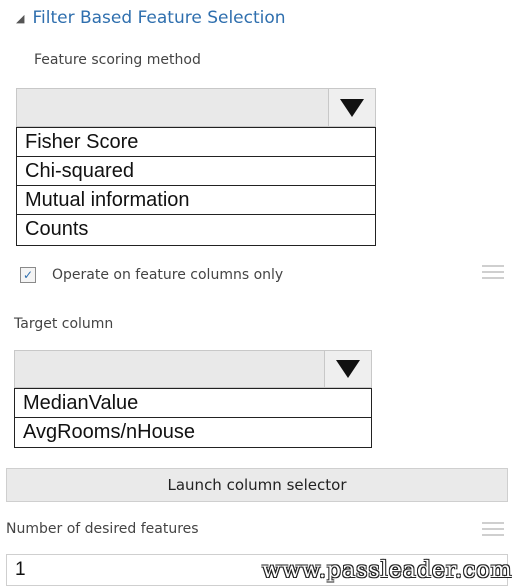  I want to click on scoring-select, so click(196, 107).